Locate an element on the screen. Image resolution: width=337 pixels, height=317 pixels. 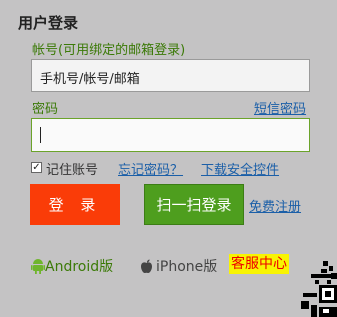
download-security-control-link: 下载安全控件 is located at coordinates (240, 168).